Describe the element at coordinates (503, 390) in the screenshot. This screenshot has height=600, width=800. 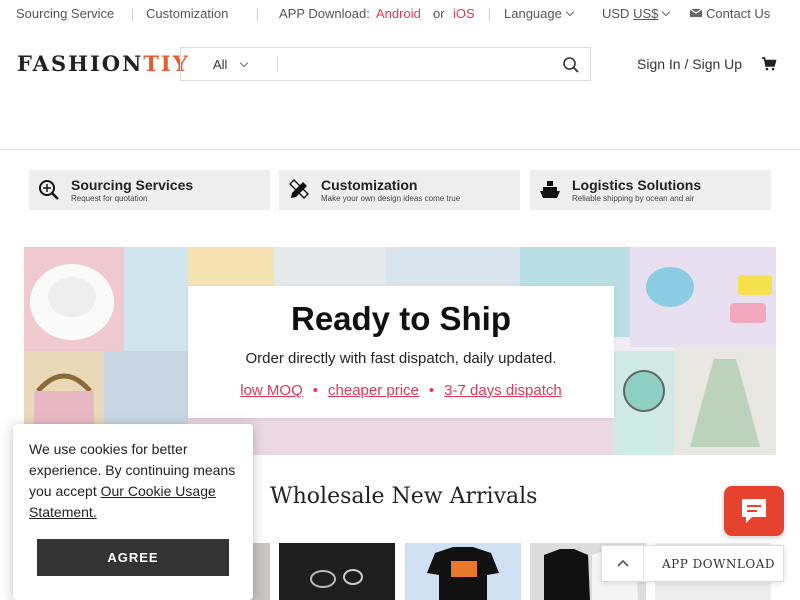
I see `feature-dispatch: 3-7 days dispatch` at that location.